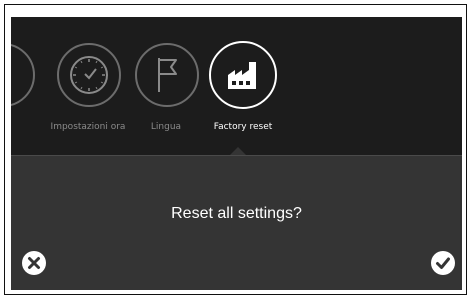  I want to click on carousel-item-factory-reset: Factory reset, so click(243, 92).